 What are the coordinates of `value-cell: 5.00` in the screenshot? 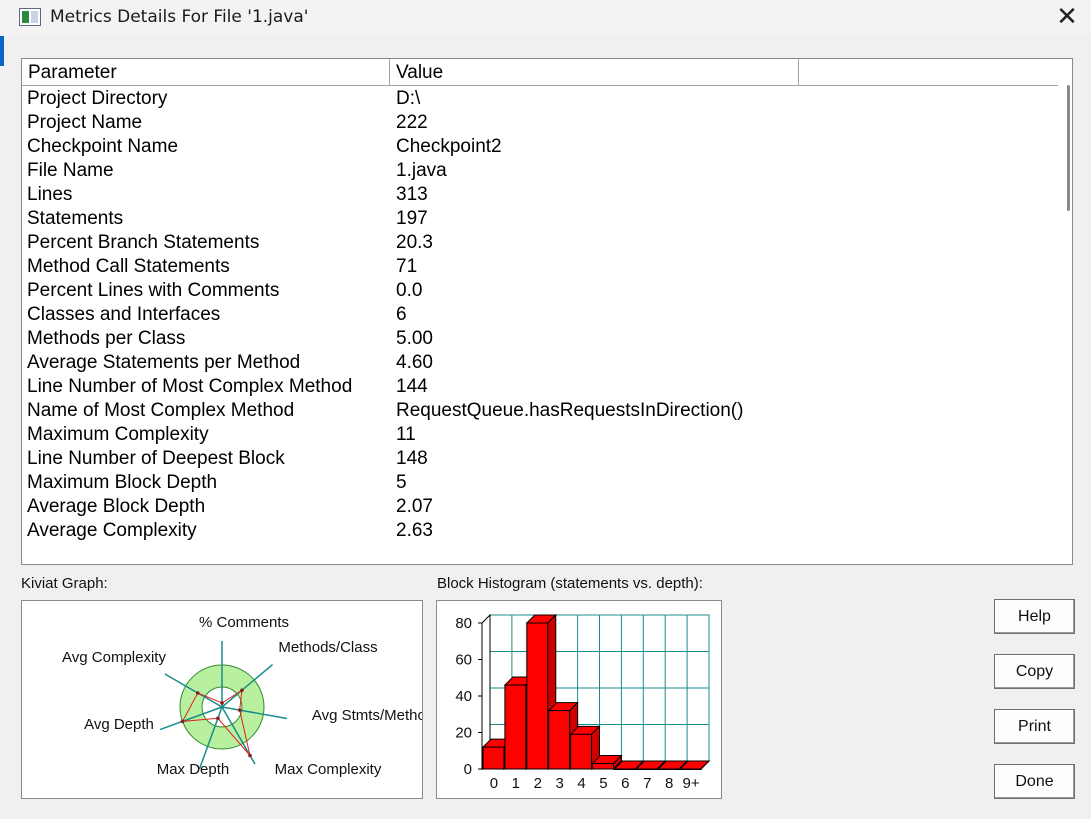 It's located at (414, 338).